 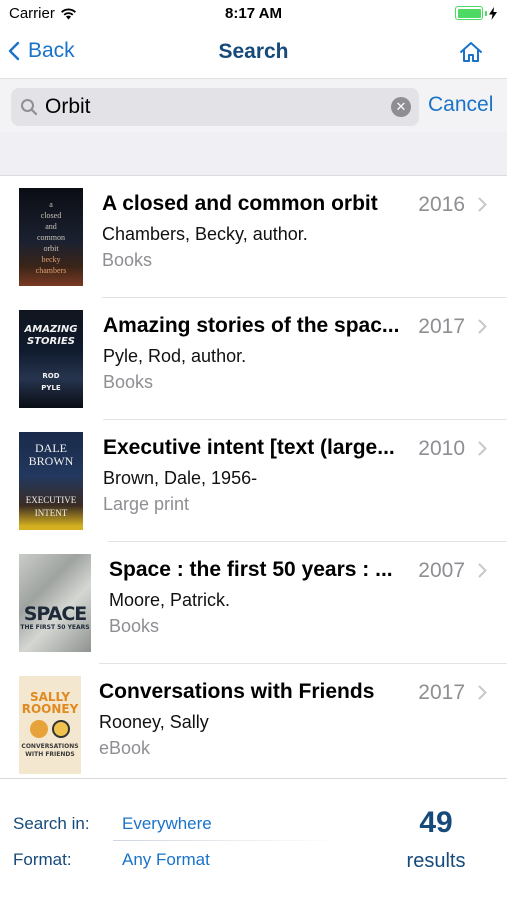 What do you see at coordinates (401, 107) in the screenshot?
I see `clear-search-icon: ✕` at bounding box center [401, 107].